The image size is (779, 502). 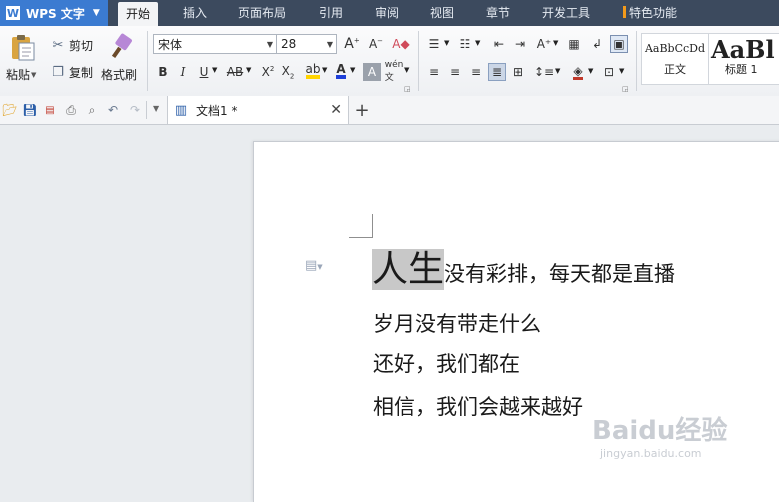 What do you see at coordinates (138, 14) in the screenshot?
I see `tab-home: 开始` at bounding box center [138, 14].